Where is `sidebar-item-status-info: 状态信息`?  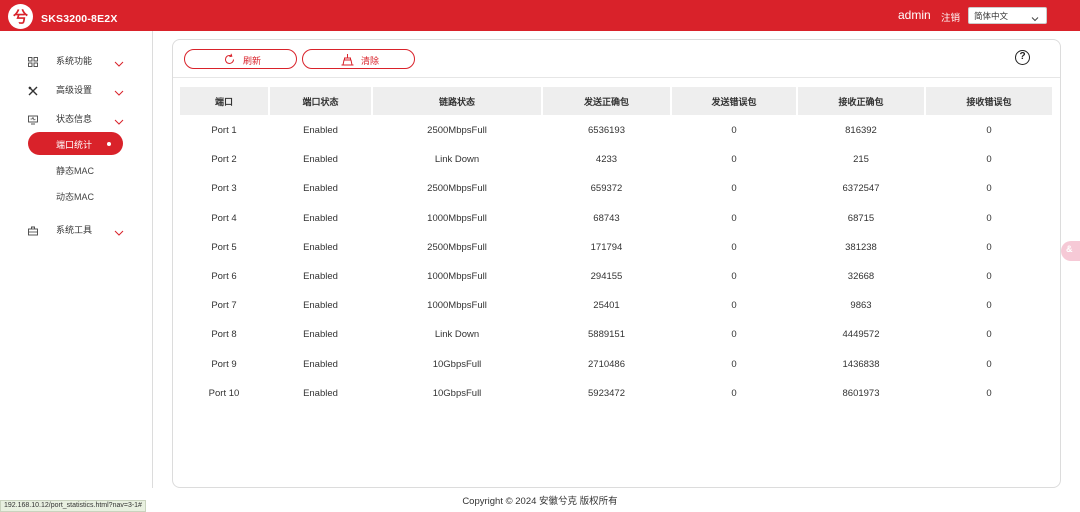
sidebar-item-status-info: 状态信息 is located at coordinates (76, 118).